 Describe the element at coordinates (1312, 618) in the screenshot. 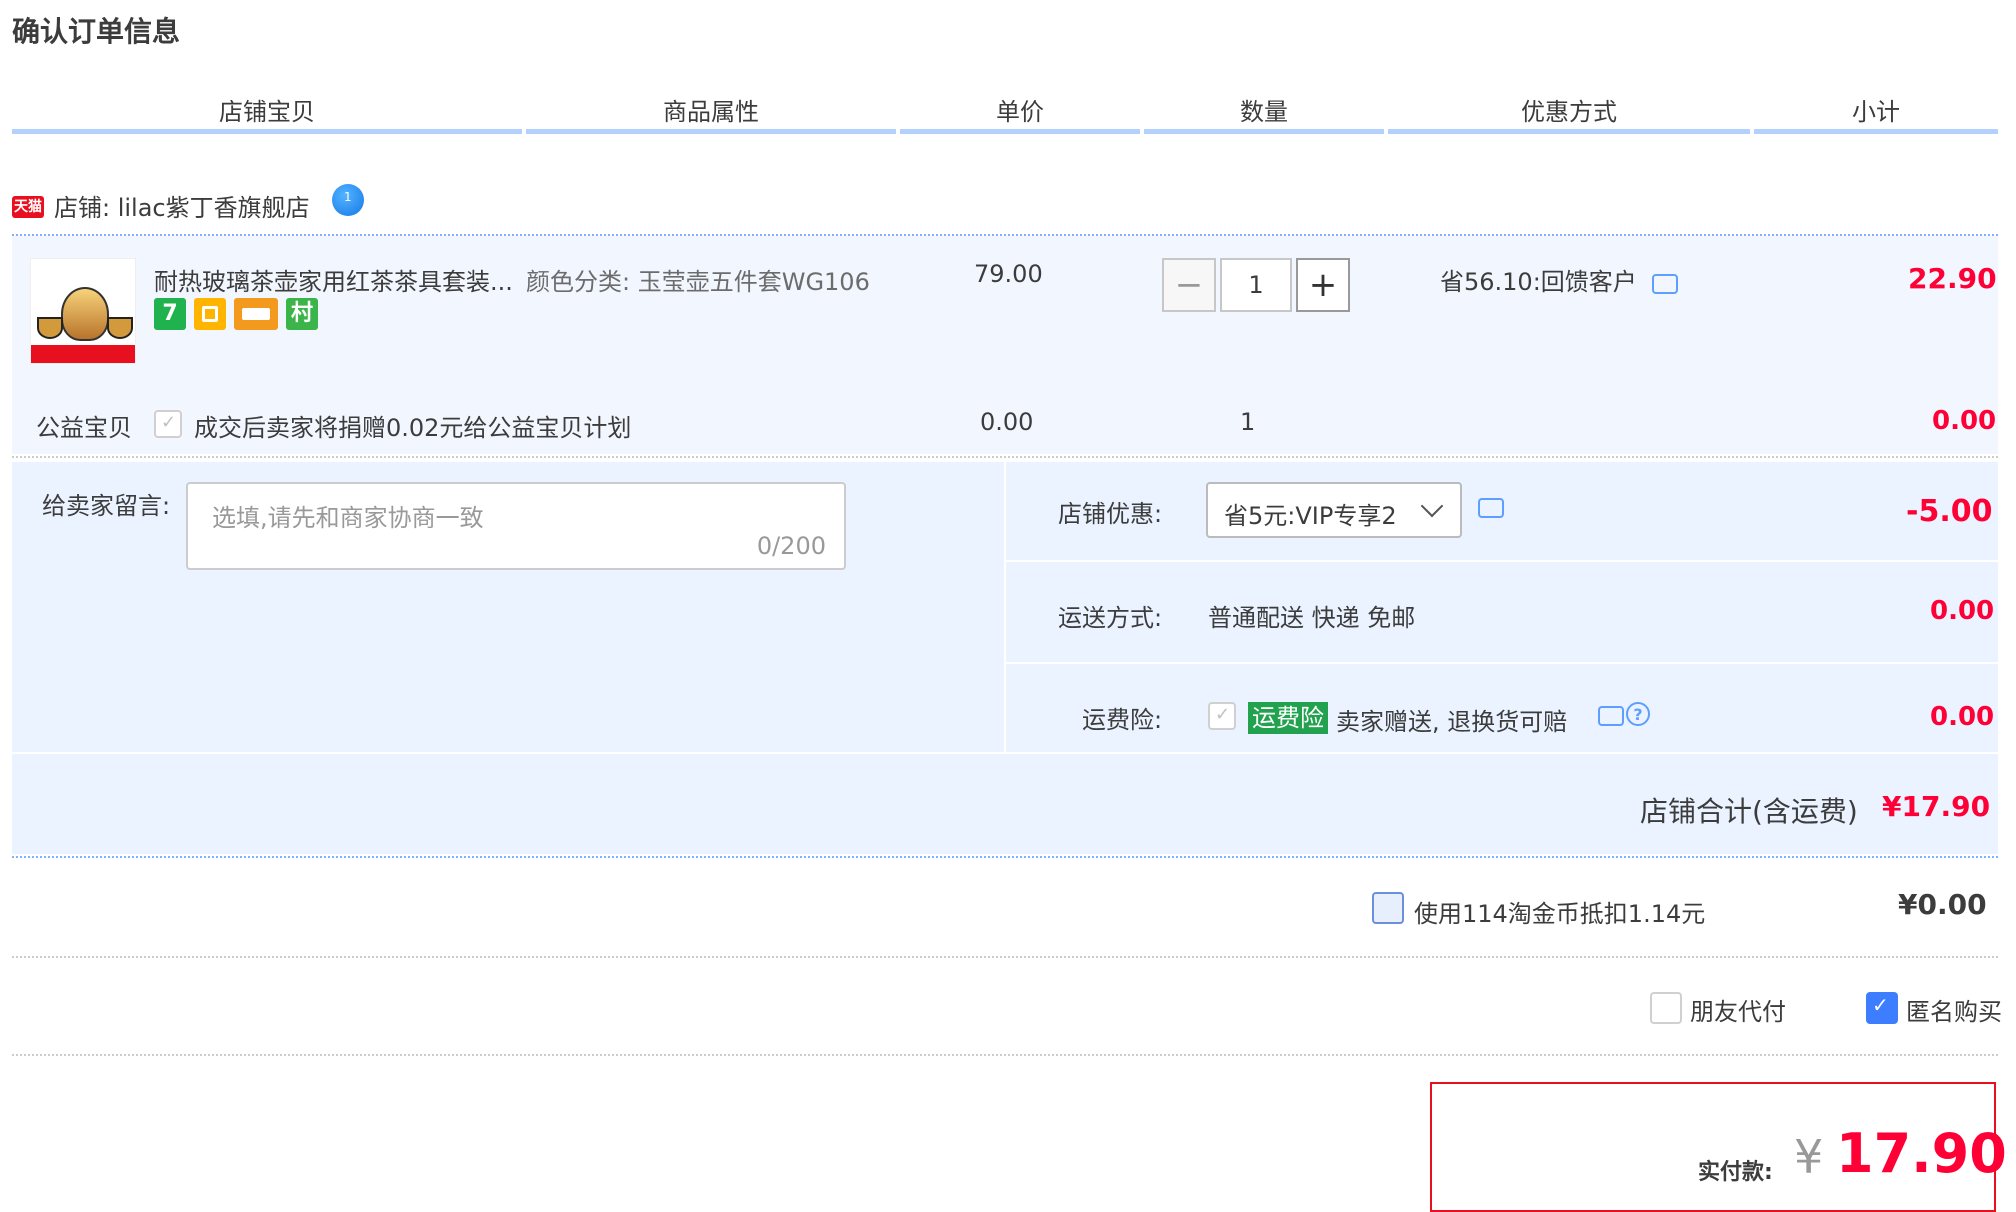

I see `shipping-value: 普通配送 快递 免邮` at that location.